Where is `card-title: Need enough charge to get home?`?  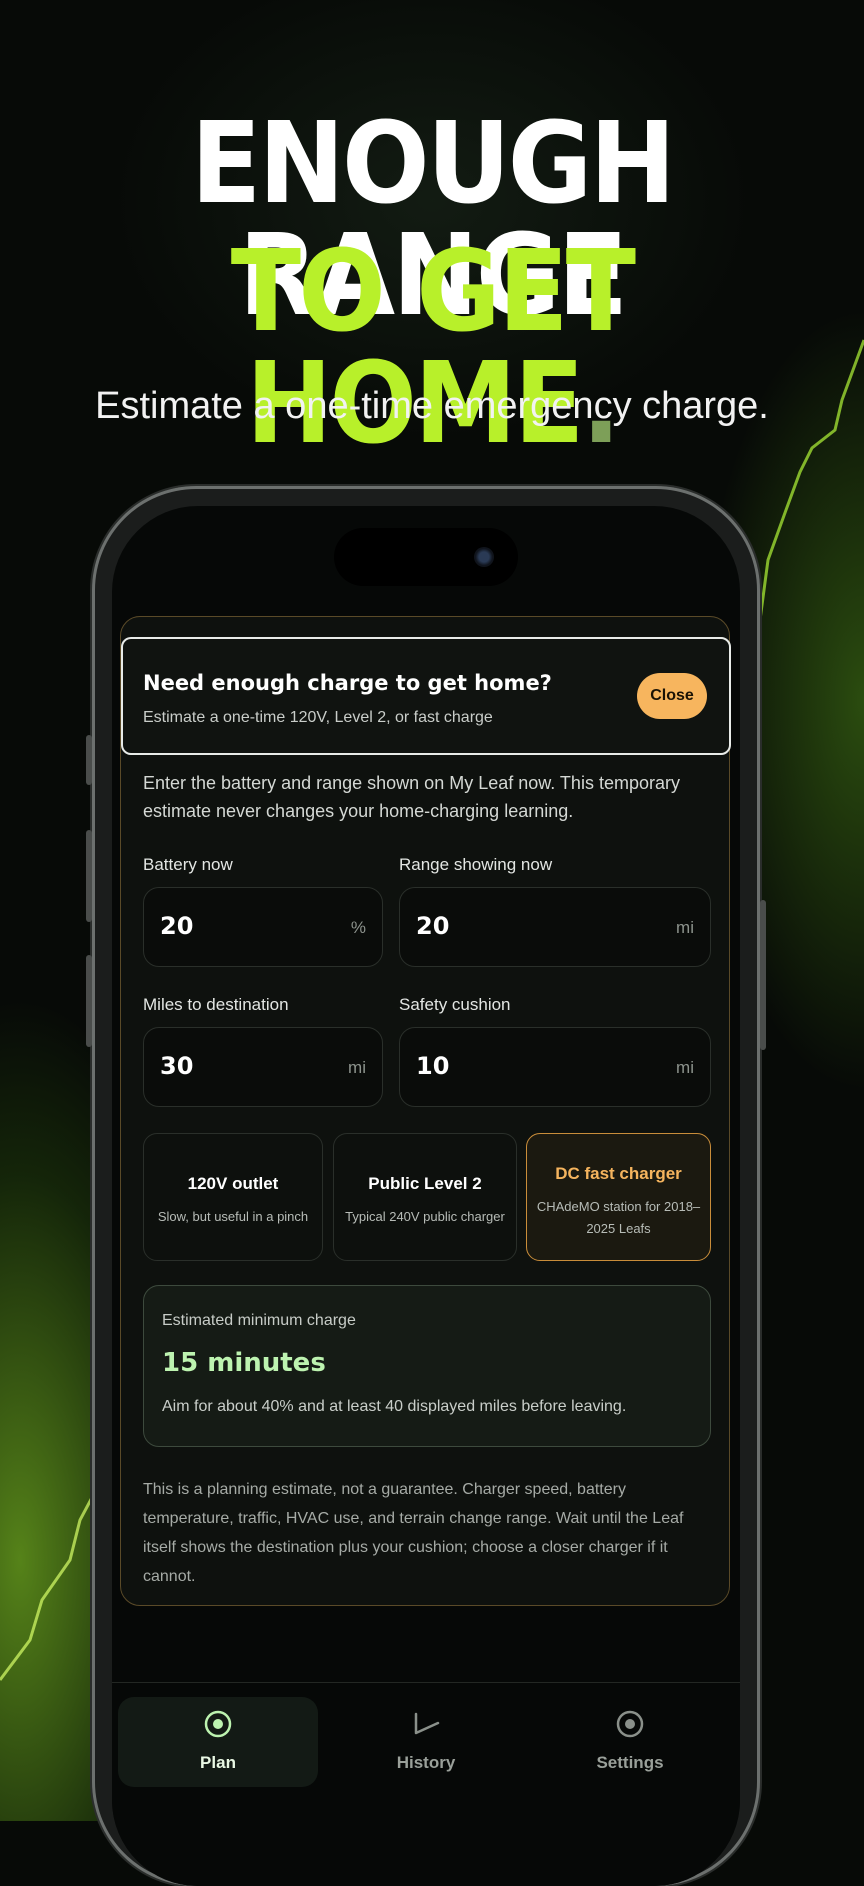
card-title: Need enough charge to get home? is located at coordinates (347, 683).